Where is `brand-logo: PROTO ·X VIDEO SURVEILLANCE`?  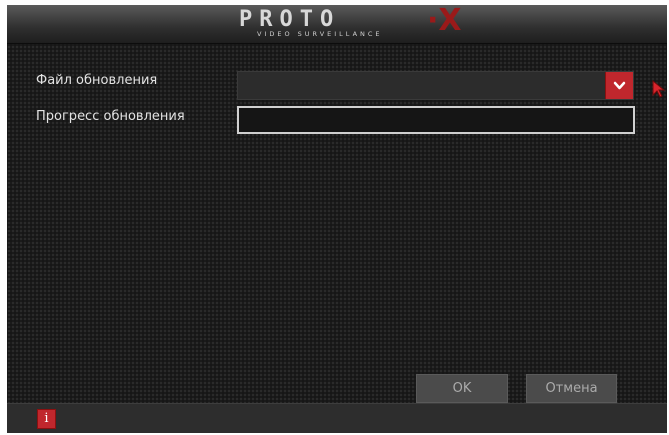
brand-logo: PROTO ·X VIDEO SURVEILLANCE is located at coordinates (347, 23).